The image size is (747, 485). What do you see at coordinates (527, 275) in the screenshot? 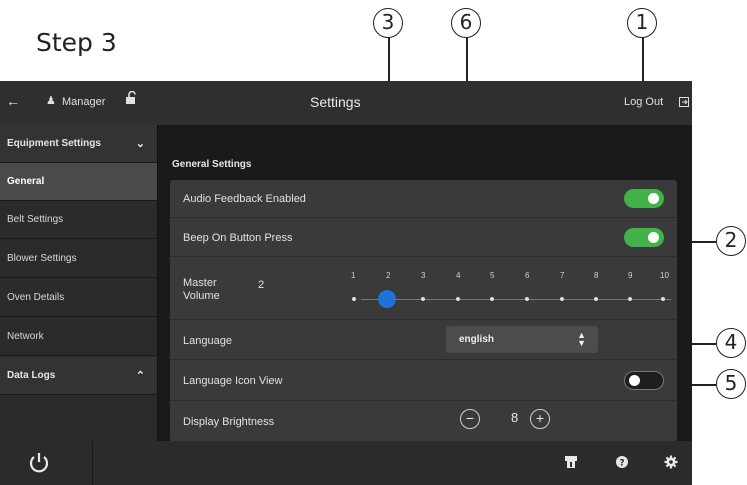
I see `volume-tick-label: 6` at bounding box center [527, 275].